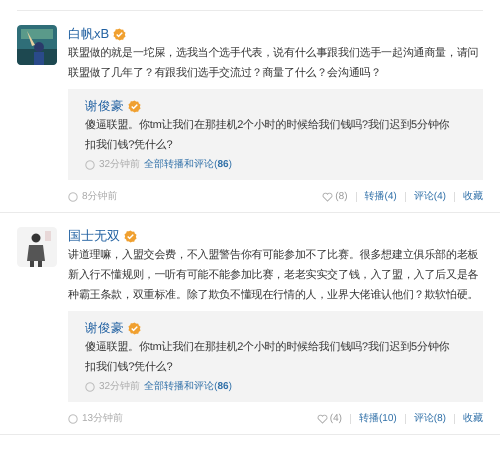 This screenshot has height=459, width=500. Describe the element at coordinates (100, 197) in the screenshot. I see `timestamp: 8分钟前` at that location.